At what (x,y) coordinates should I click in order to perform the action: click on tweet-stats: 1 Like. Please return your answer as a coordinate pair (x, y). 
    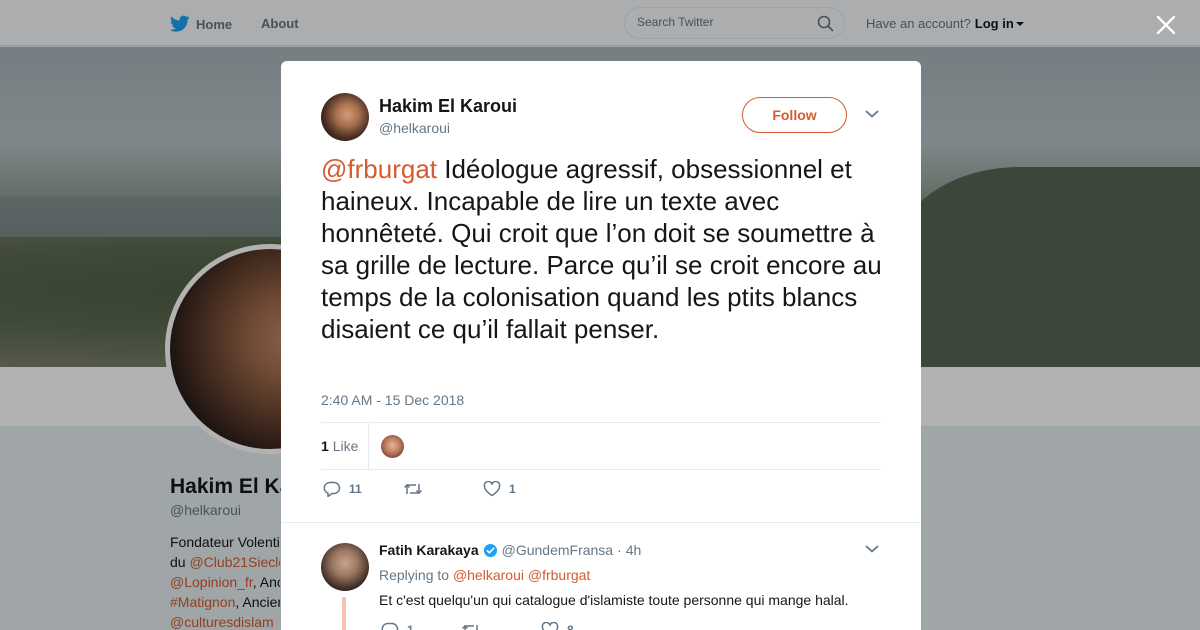
    Looking at the image, I should click on (601, 446).